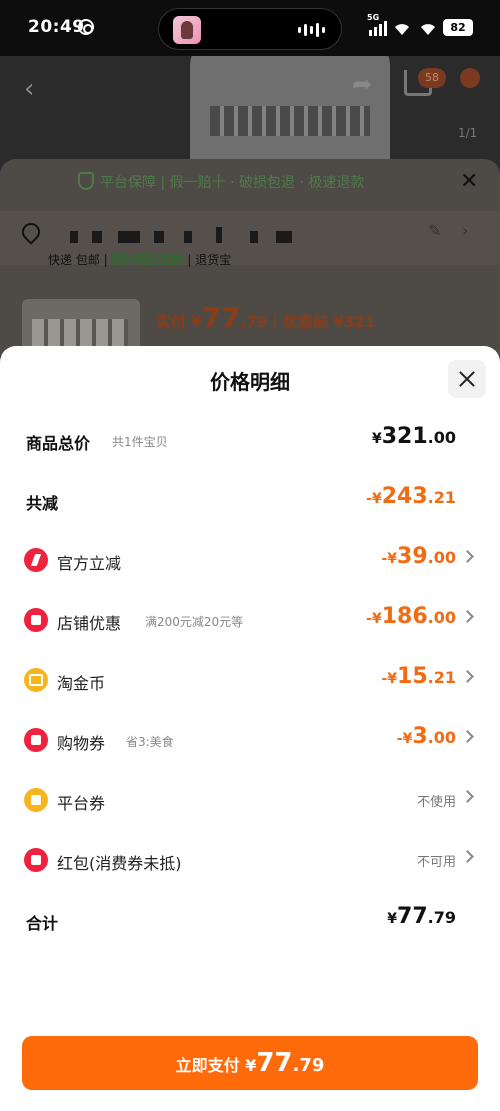 Image resolution: width=500 pixels, height=1111 pixels. What do you see at coordinates (441, 917) in the screenshot?
I see `value-dec: .79` at bounding box center [441, 917].